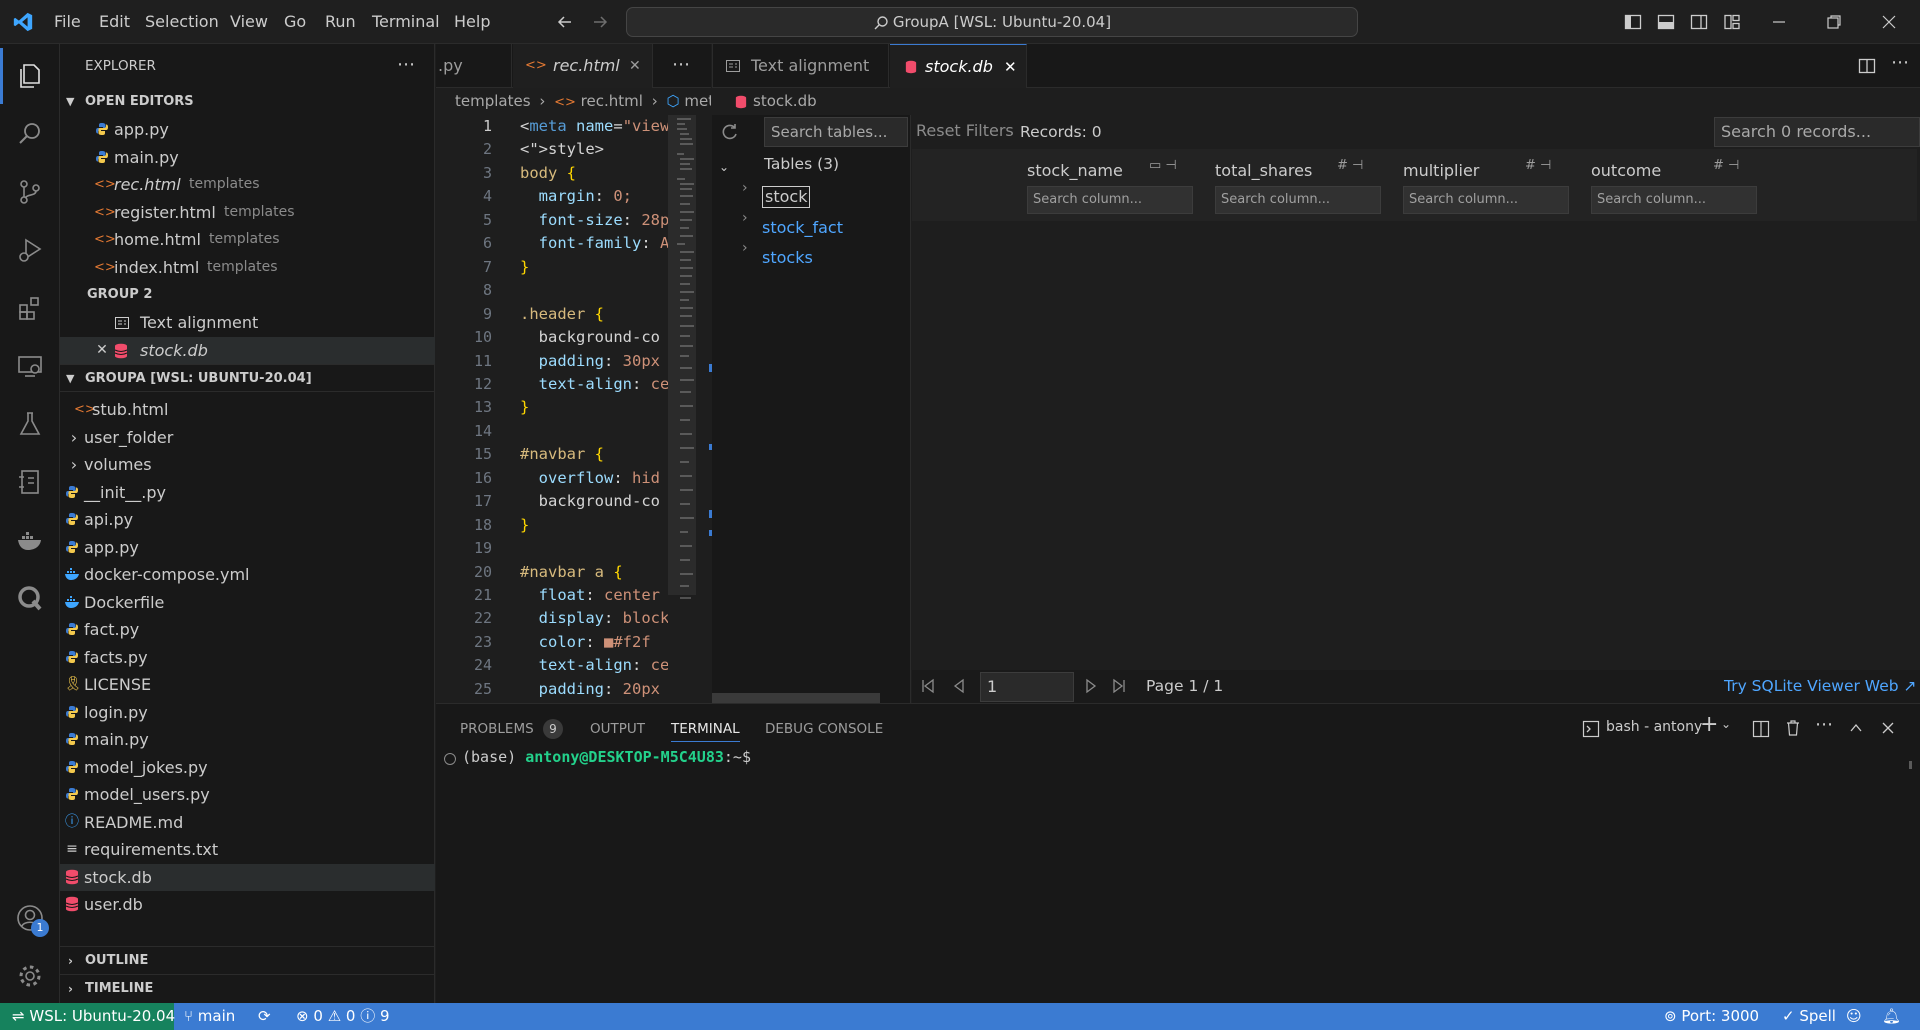 This screenshot has width=1920, height=1030. Describe the element at coordinates (247, 323) in the screenshot. I see `open-editor-text-alignment: Text alignment` at that location.